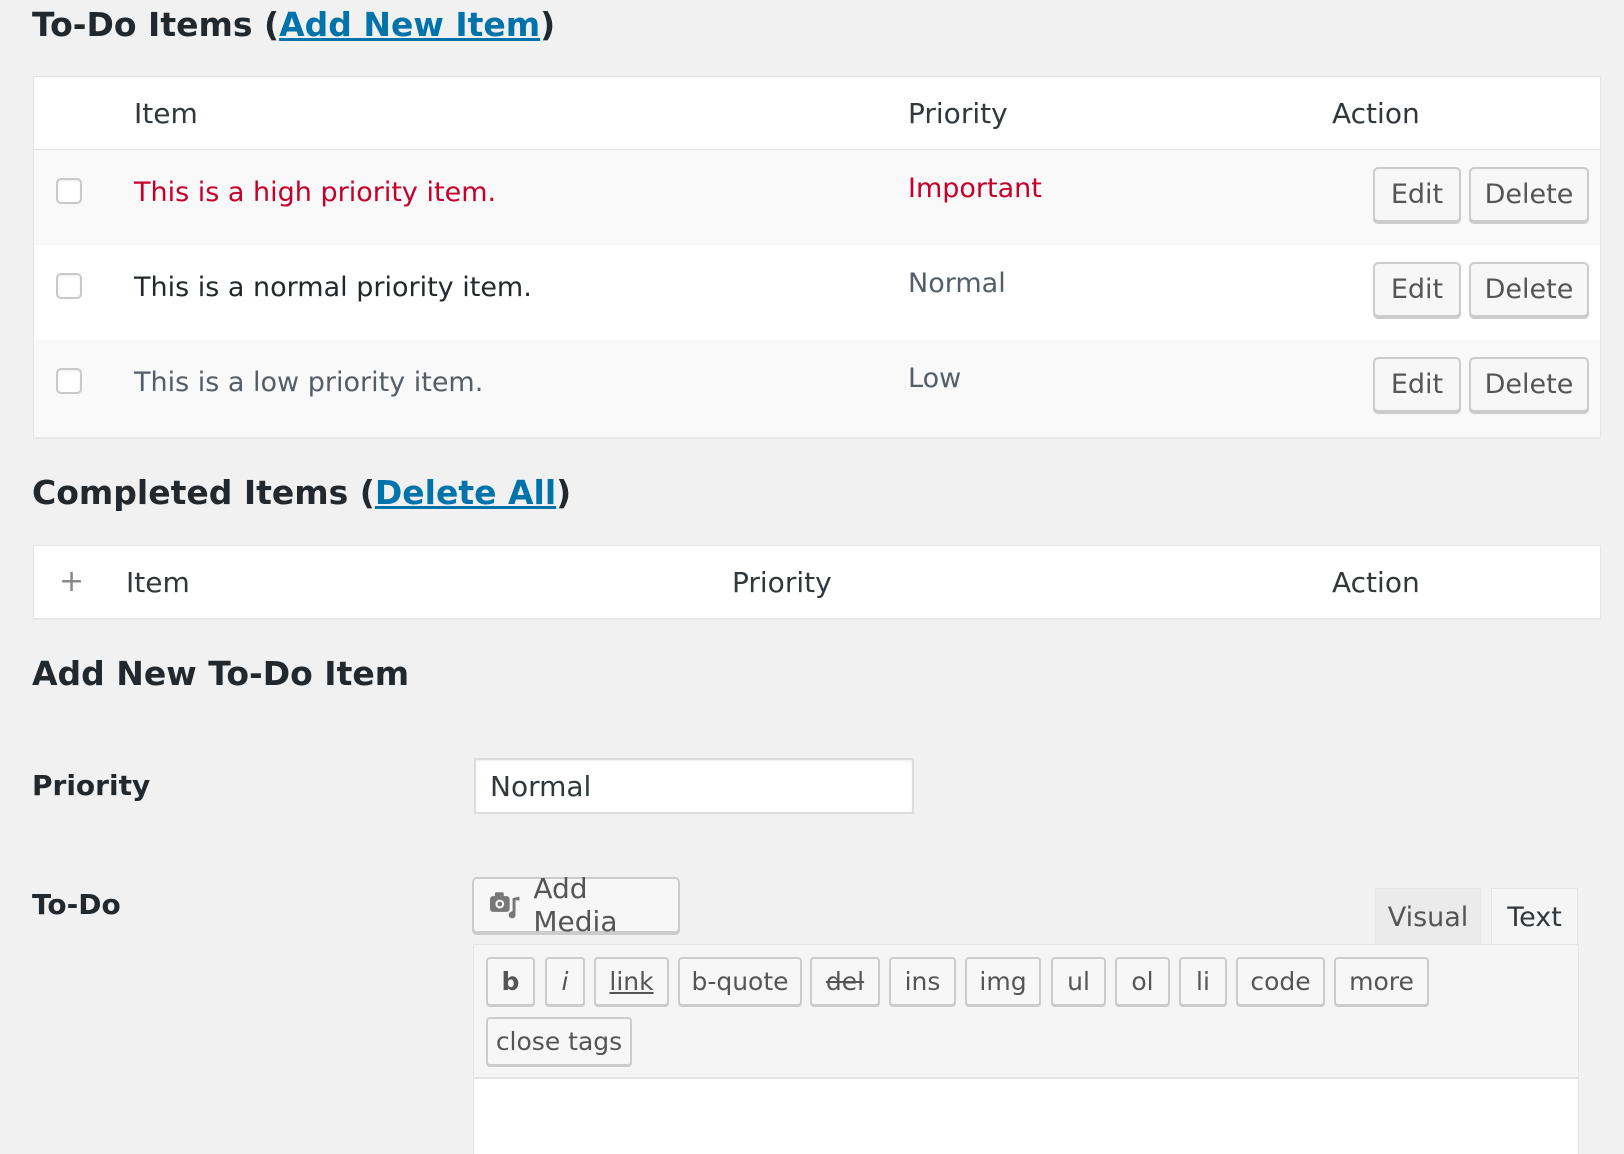 This screenshot has height=1154, width=1624. Describe the element at coordinates (631, 981) in the screenshot. I see `quicktag-link-button: link` at that location.